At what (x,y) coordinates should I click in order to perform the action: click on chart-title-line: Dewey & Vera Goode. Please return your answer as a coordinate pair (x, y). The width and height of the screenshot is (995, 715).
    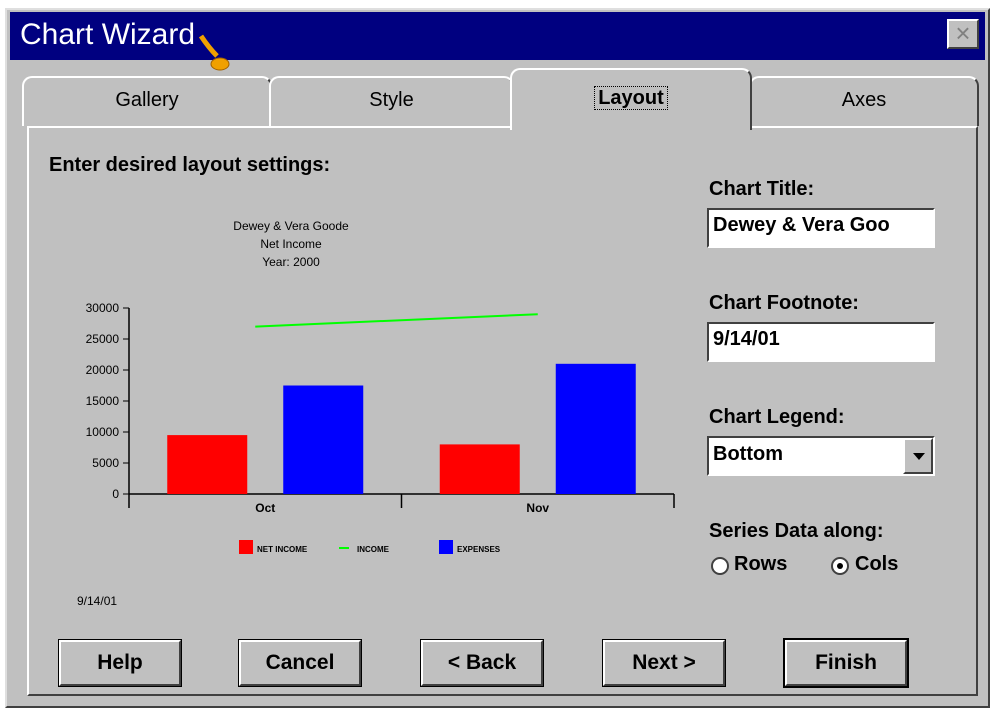
    Looking at the image, I should click on (291, 226).